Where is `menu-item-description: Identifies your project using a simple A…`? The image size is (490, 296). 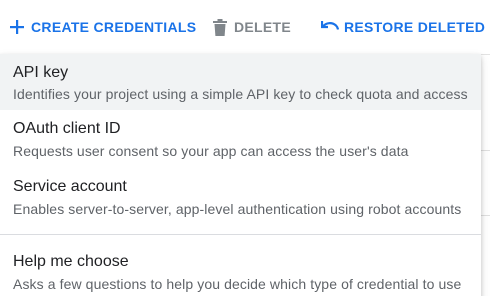 menu-item-description: Identifies your project using a simple A… is located at coordinates (240, 94).